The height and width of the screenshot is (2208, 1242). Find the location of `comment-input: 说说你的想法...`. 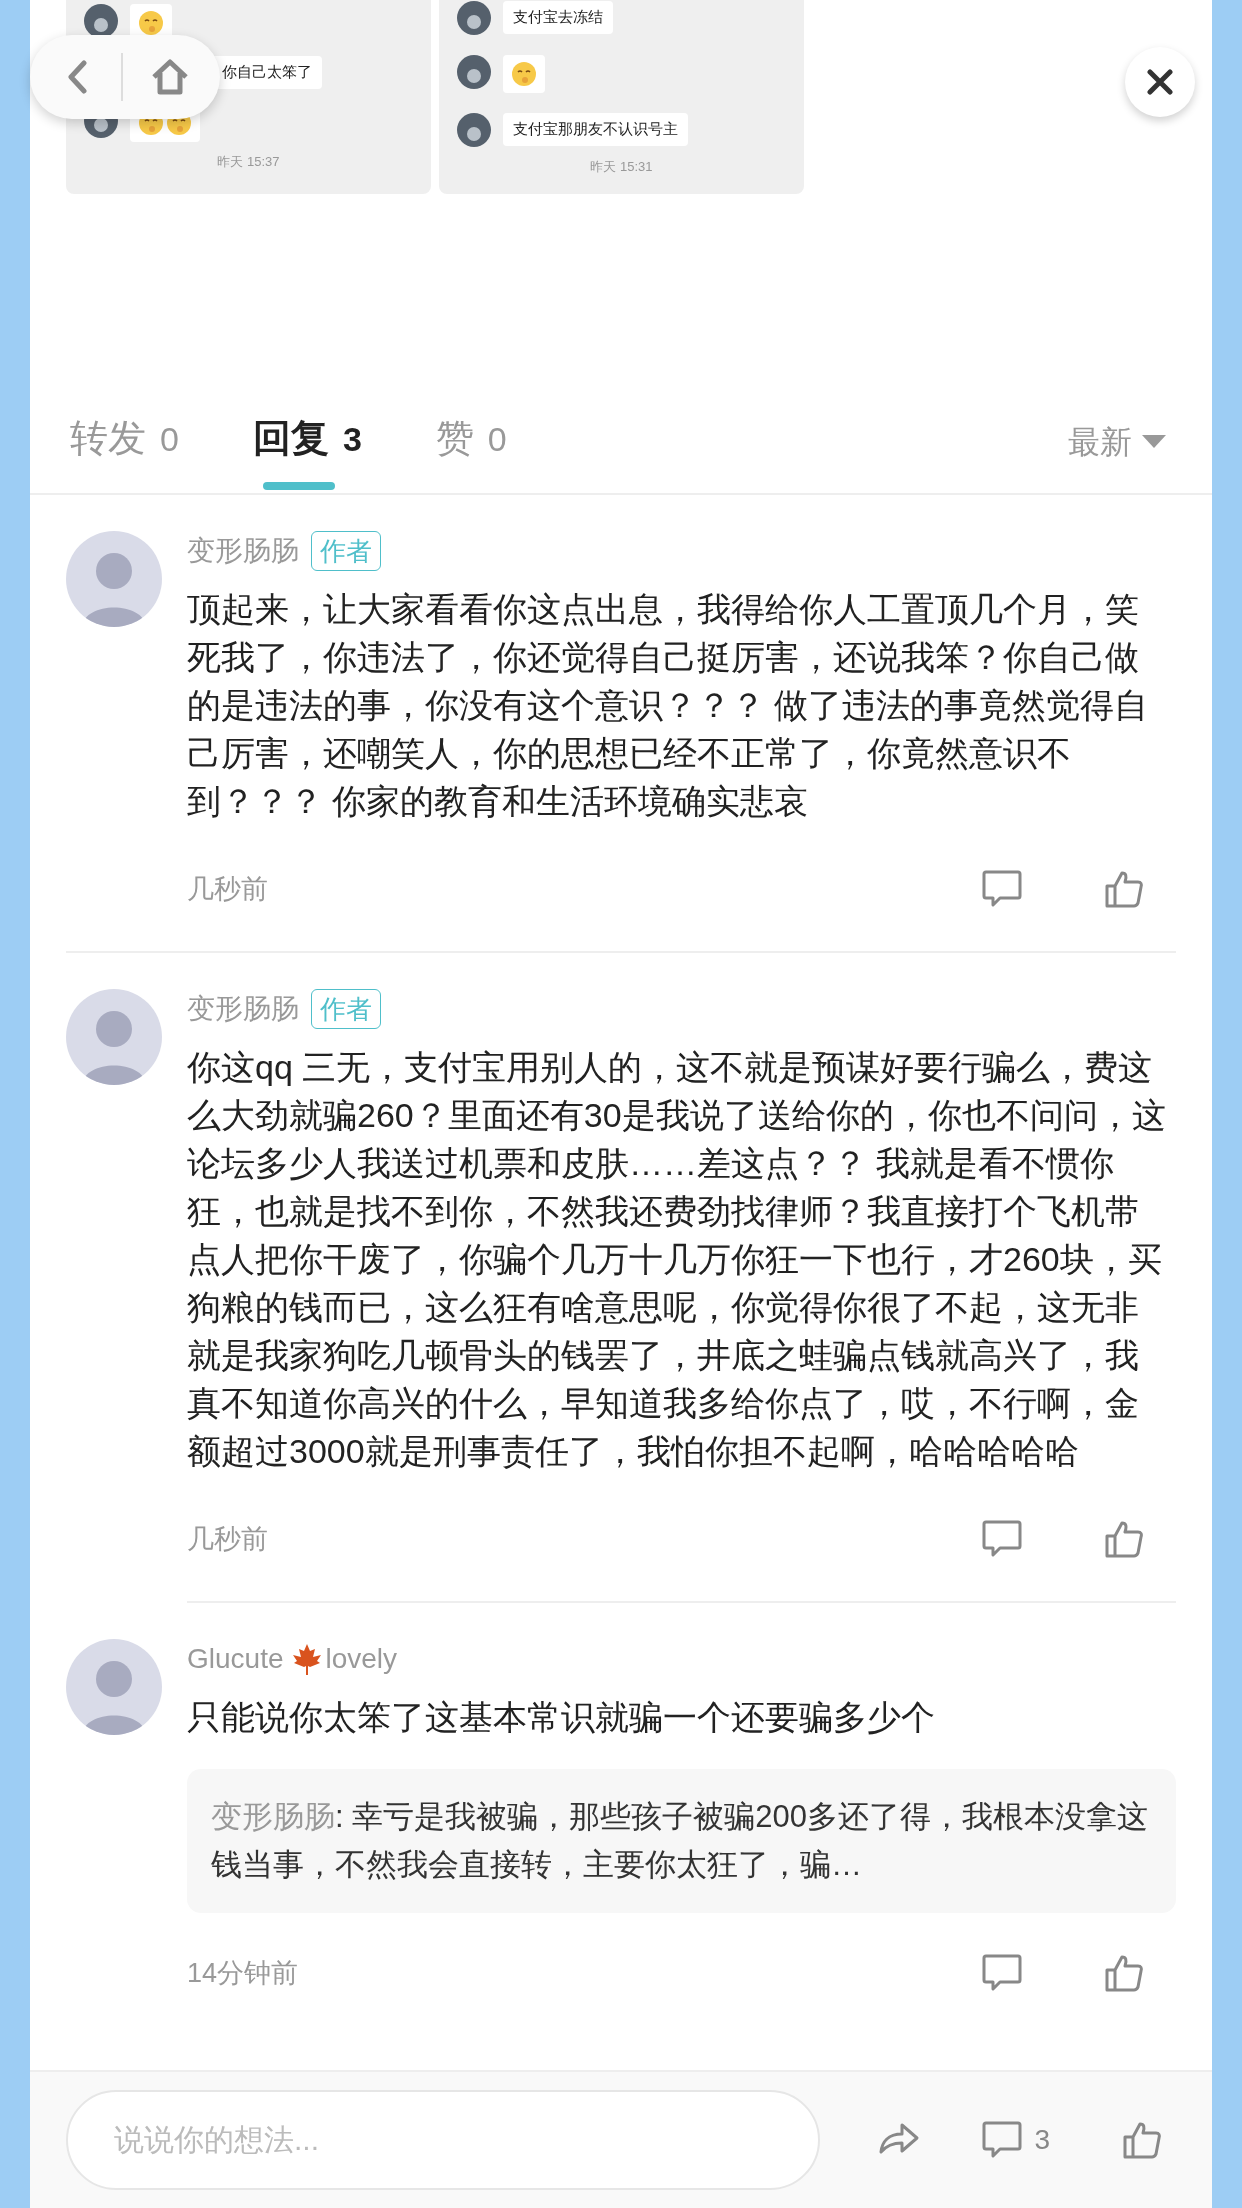

comment-input: 说说你的想法... is located at coordinates (443, 2140).